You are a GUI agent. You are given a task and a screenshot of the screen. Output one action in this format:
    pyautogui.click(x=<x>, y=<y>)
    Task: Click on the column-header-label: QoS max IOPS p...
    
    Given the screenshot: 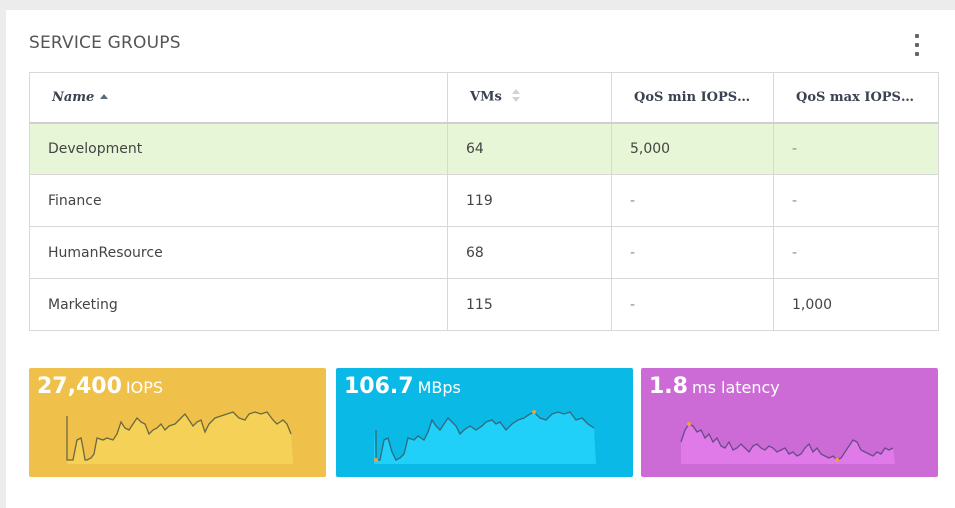 What is the action you would take?
    pyautogui.click(x=862, y=97)
    